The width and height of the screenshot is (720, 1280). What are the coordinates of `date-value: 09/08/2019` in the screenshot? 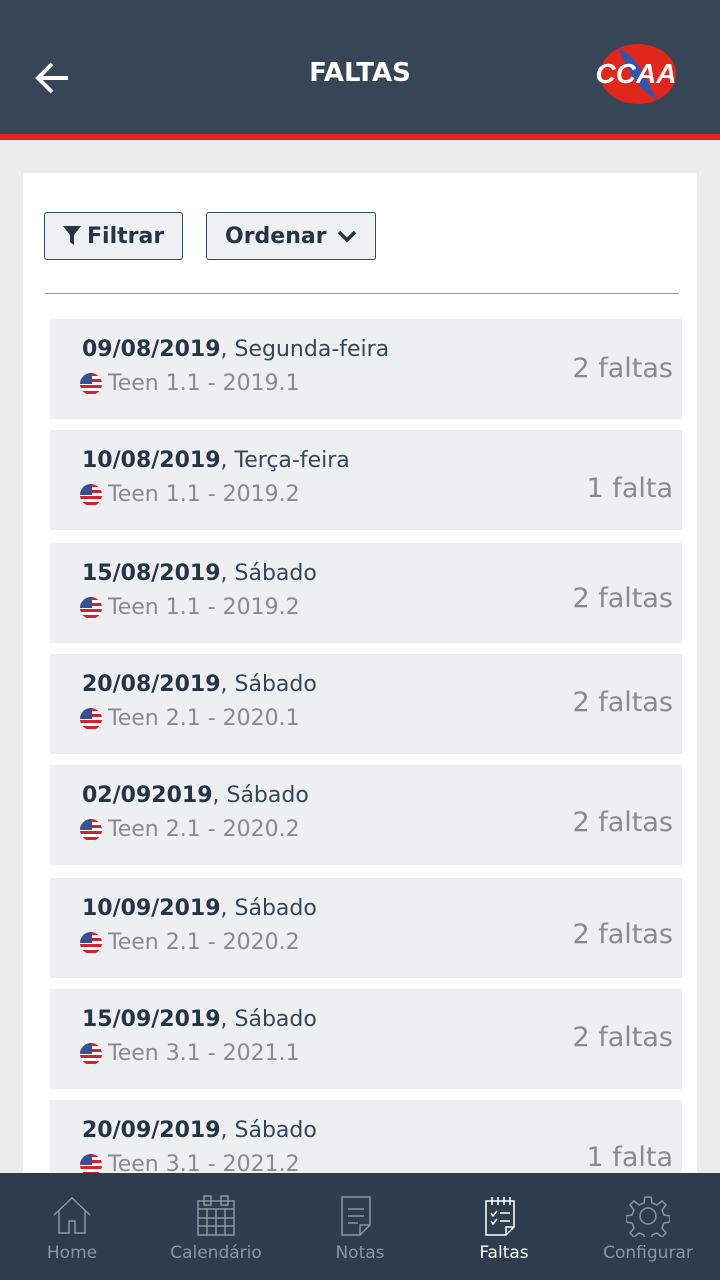 It's located at (151, 349).